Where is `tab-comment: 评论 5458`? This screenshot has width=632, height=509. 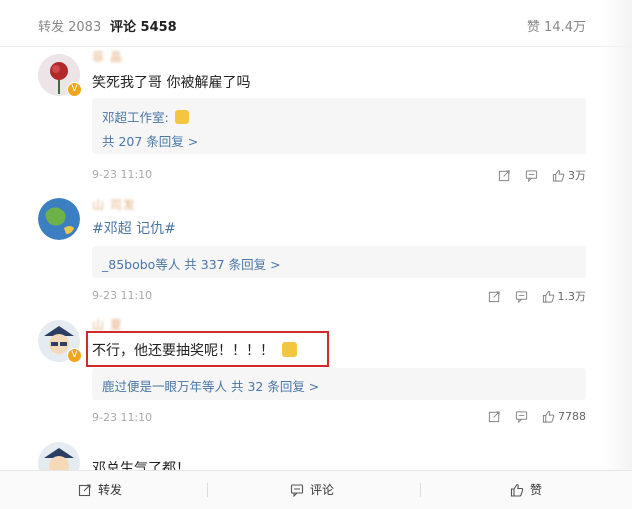
tab-comment: 评论 5458 is located at coordinates (143, 25).